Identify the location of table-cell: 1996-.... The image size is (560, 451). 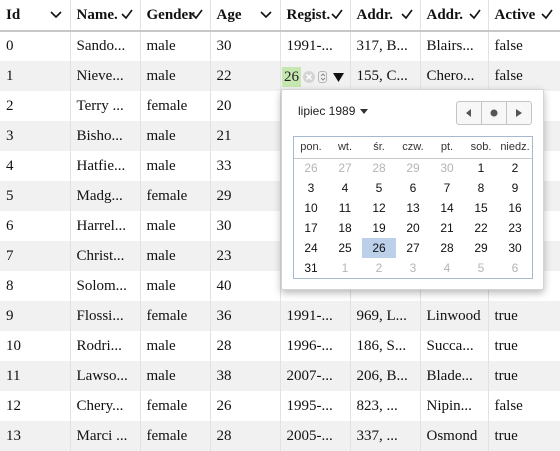
(315, 346).